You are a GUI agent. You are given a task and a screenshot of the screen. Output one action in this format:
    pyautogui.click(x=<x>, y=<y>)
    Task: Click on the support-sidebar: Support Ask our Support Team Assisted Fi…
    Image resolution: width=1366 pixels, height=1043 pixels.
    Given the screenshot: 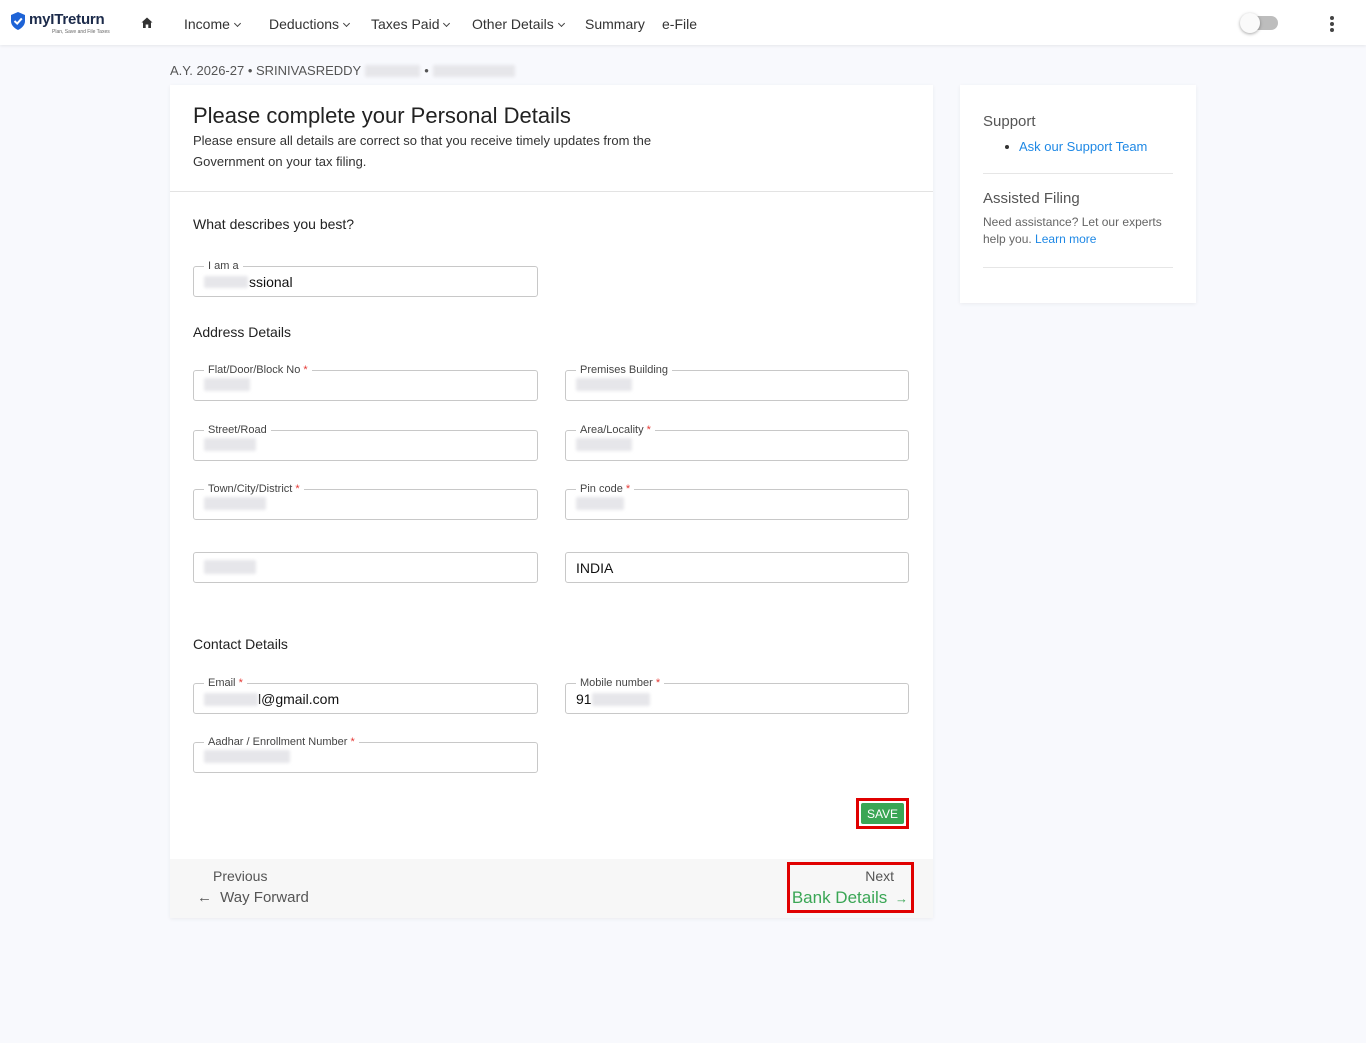 What is the action you would take?
    pyautogui.click(x=1078, y=194)
    